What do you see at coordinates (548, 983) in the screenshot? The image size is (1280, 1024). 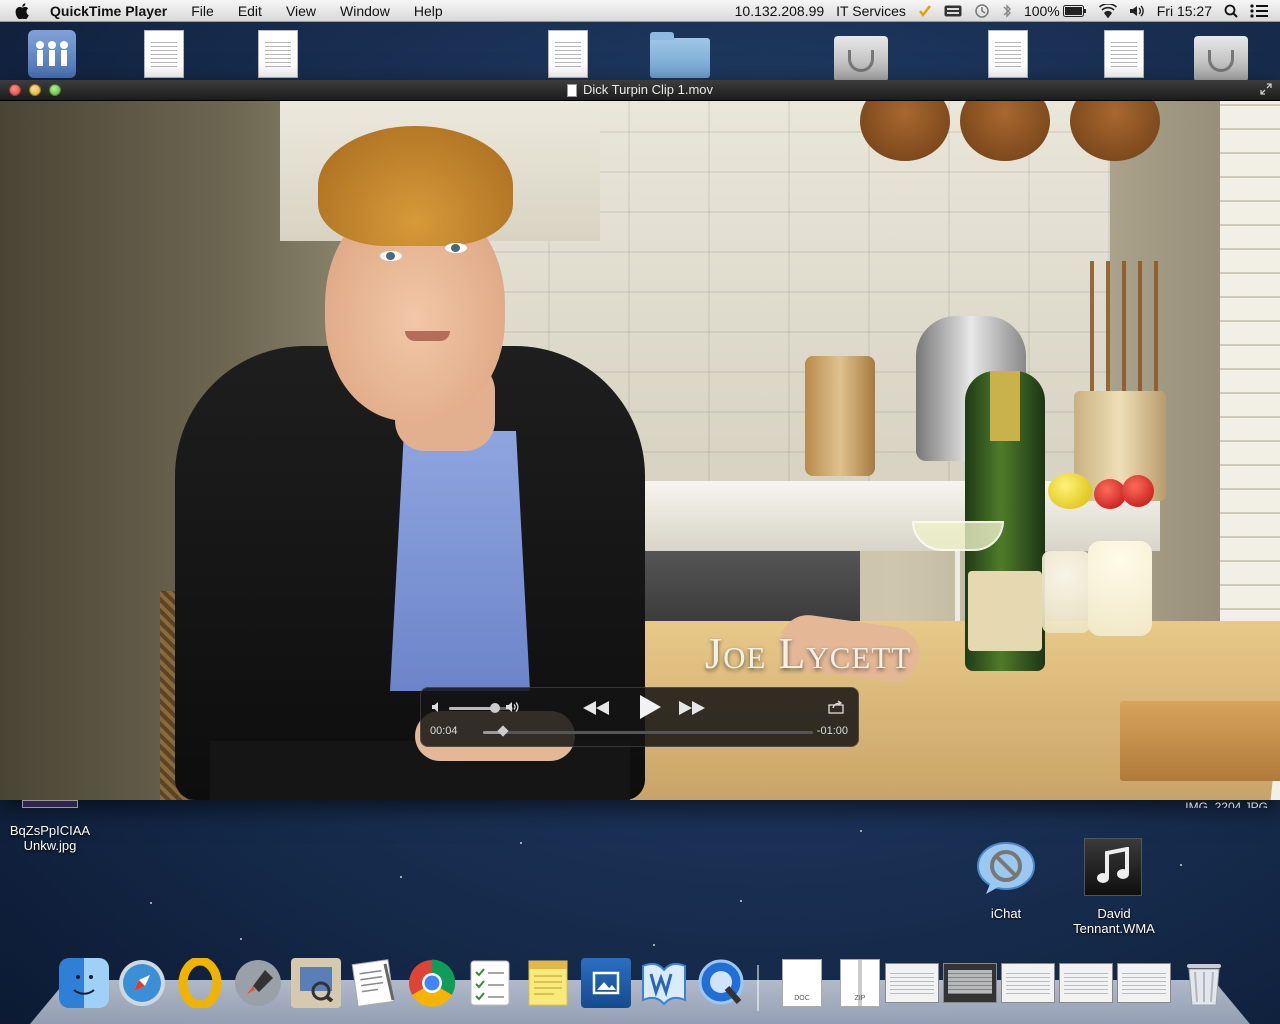 I see `stickies-icon` at bounding box center [548, 983].